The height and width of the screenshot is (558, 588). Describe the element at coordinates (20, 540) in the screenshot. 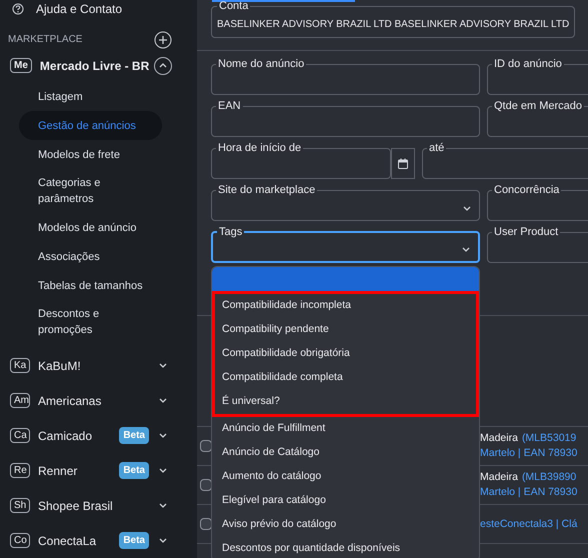

I see `marketplace-badge: Co` at that location.